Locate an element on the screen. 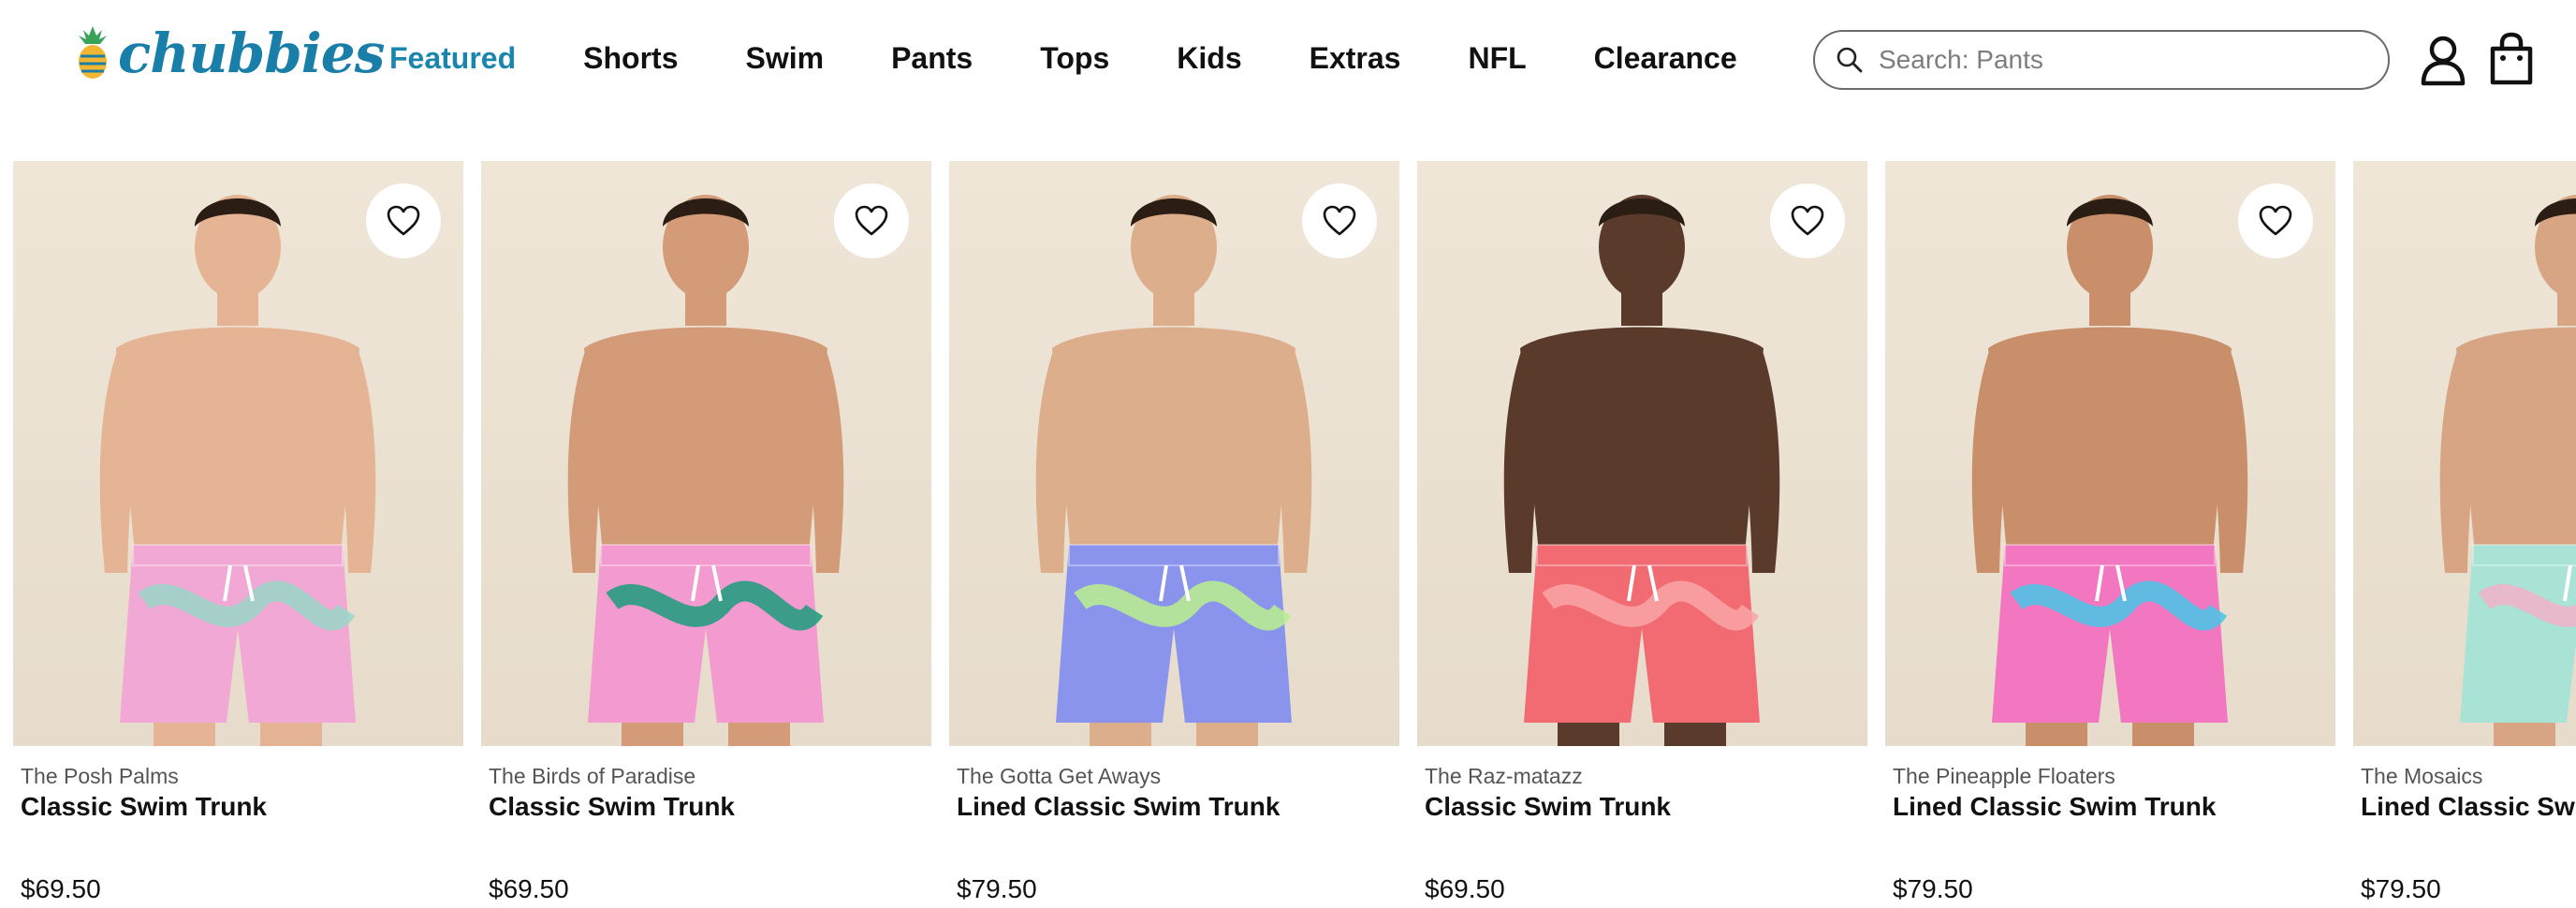 Image resolution: width=2576 pixels, height=908 pixels. nav-item-pants: Pants is located at coordinates (932, 58).